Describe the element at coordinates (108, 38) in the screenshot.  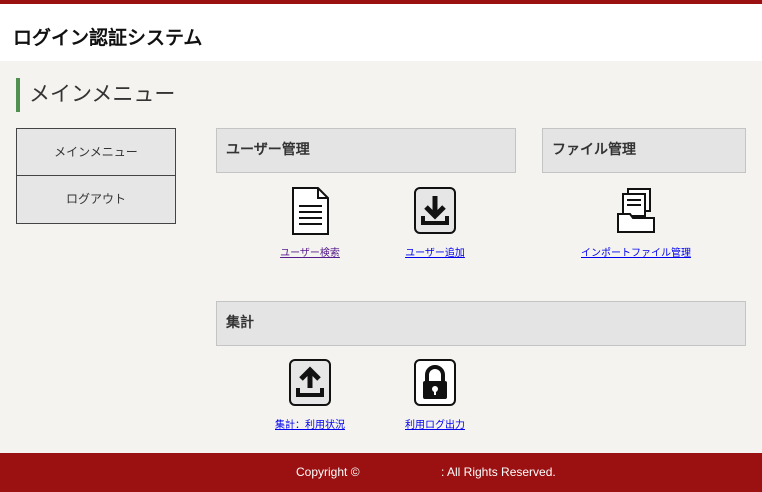
I see `app-title: ログイン認証システム` at that location.